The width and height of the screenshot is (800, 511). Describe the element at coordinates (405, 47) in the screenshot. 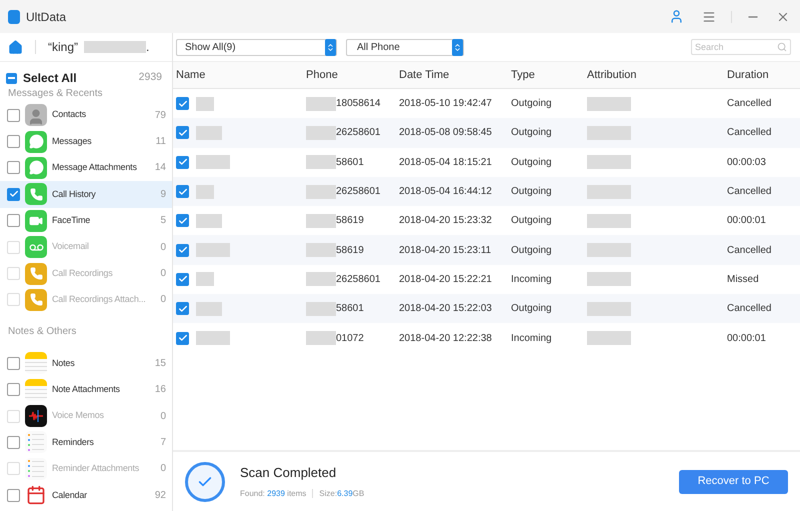

I see `source-dropdown: All Phone` at that location.